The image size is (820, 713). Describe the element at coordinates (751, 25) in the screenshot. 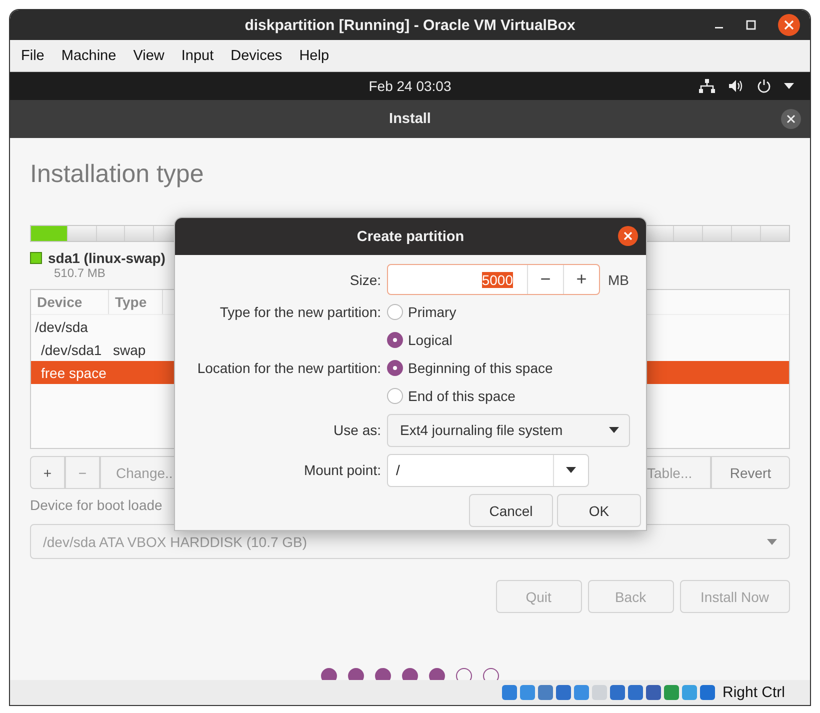

I see `maximize-icon` at that location.